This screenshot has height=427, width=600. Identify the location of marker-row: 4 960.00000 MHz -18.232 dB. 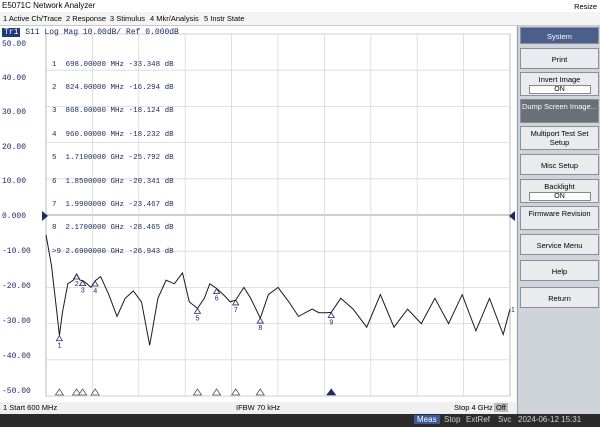
(113, 134).